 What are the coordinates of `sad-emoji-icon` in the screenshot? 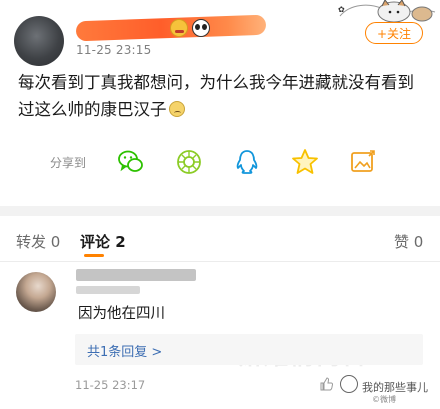 It's located at (176, 109).